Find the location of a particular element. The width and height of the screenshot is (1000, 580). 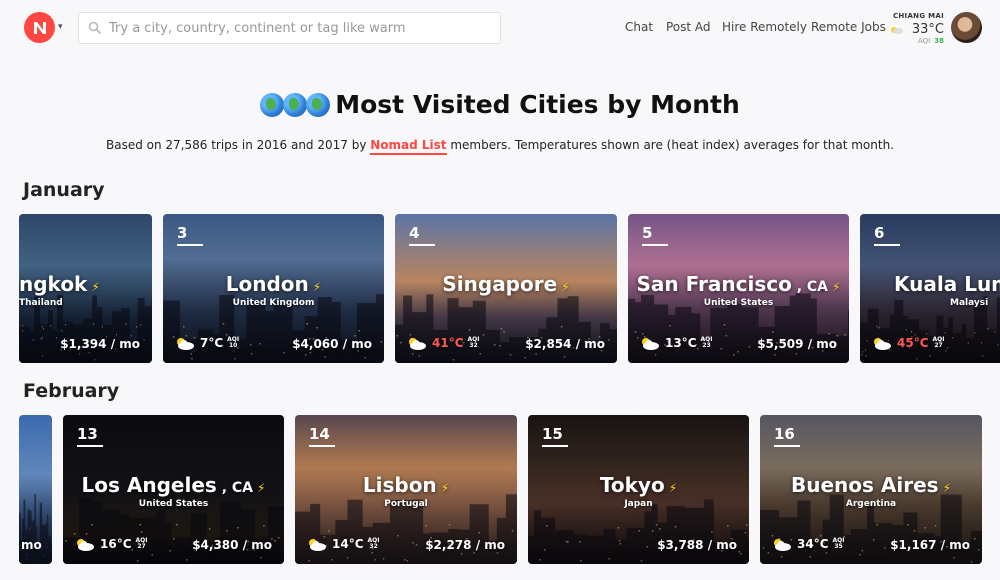

city-weather: 34°C AQI 35 is located at coordinates (808, 544).